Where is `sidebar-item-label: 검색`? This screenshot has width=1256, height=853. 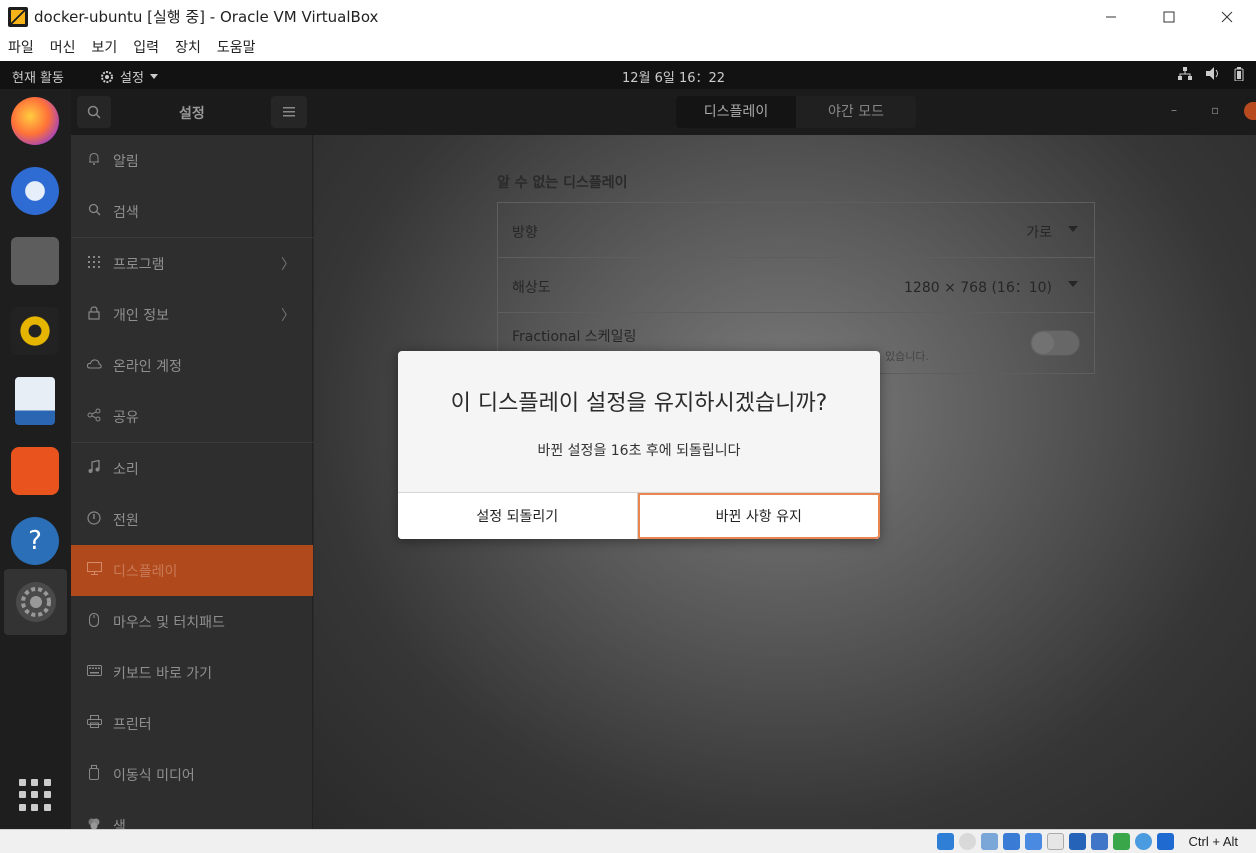 sidebar-item-label: 검색 is located at coordinates (126, 212).